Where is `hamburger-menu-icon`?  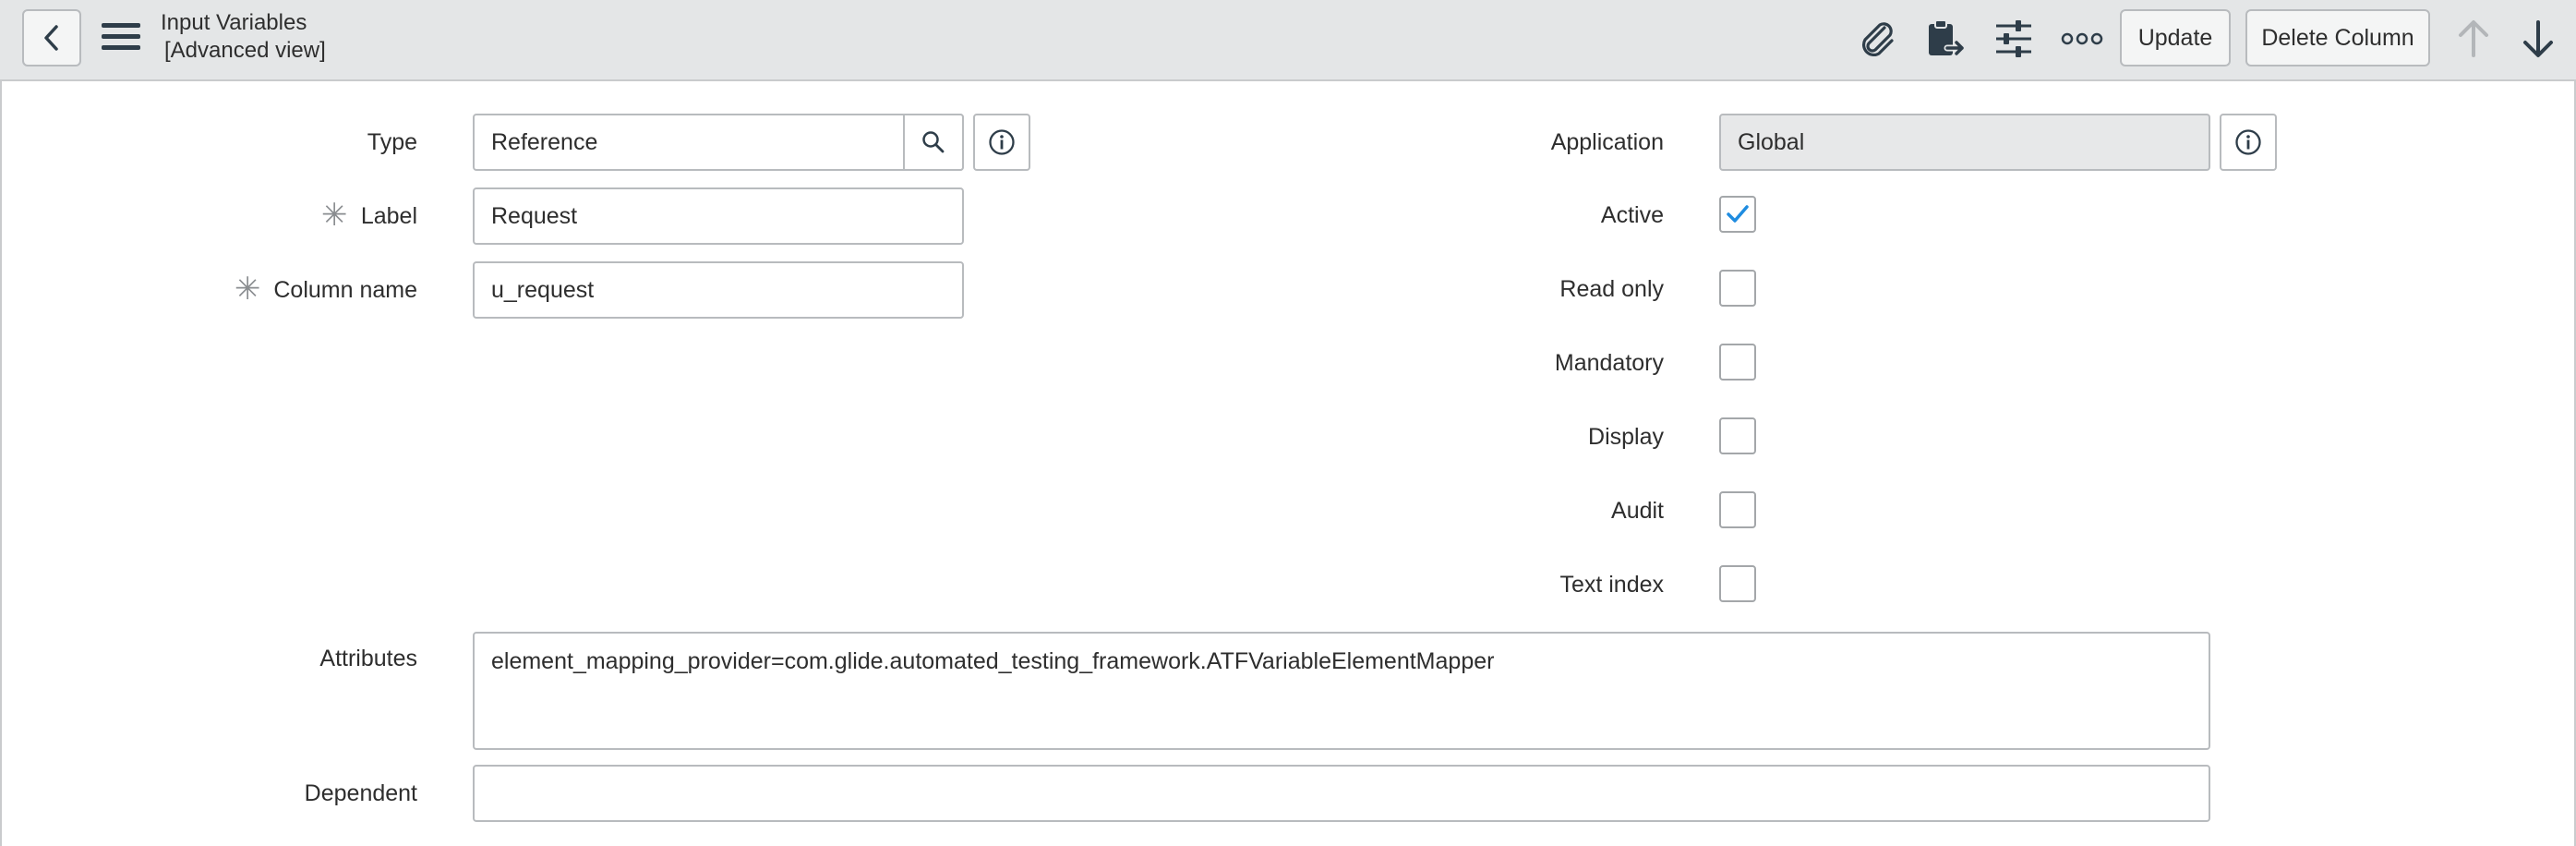
hamburger-menu-icon is located at coordinates (121, 36).